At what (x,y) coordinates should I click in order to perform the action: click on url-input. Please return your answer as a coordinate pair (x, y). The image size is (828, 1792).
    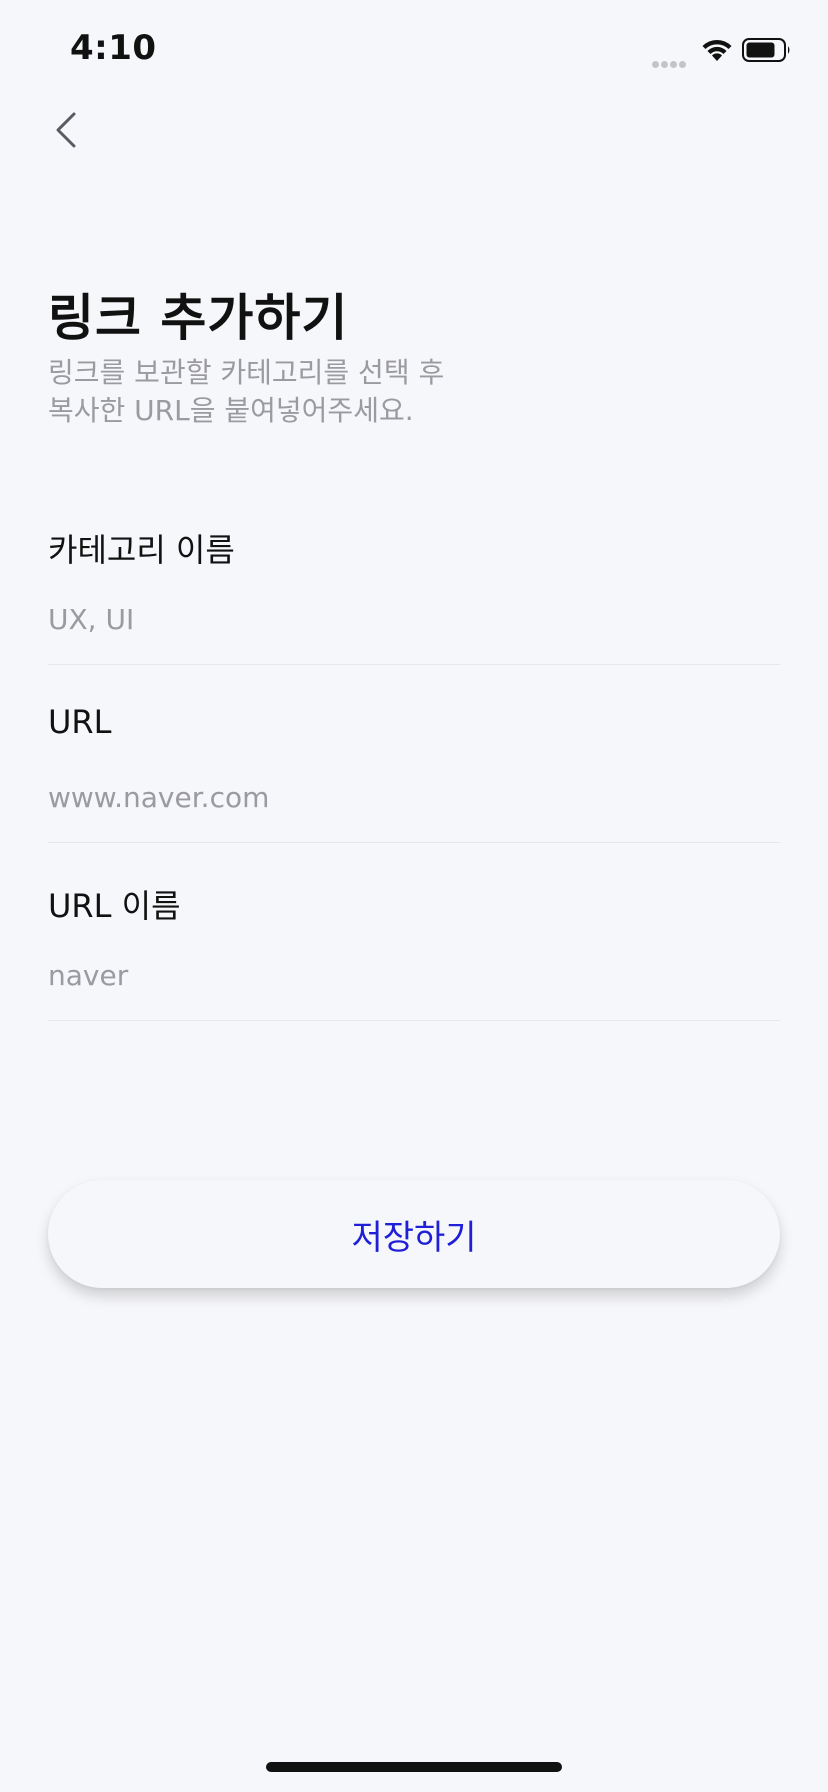
    Looking at the image, I should click on (414, 797).